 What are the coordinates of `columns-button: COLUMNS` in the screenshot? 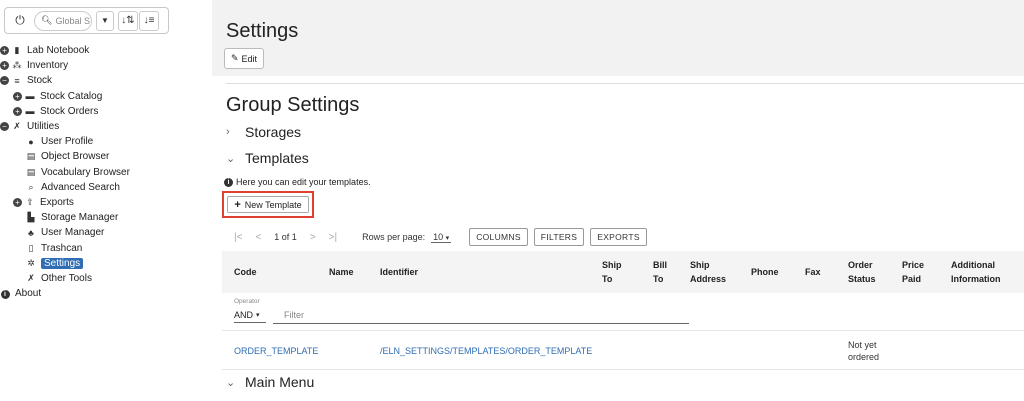 It's located at (498, 237).